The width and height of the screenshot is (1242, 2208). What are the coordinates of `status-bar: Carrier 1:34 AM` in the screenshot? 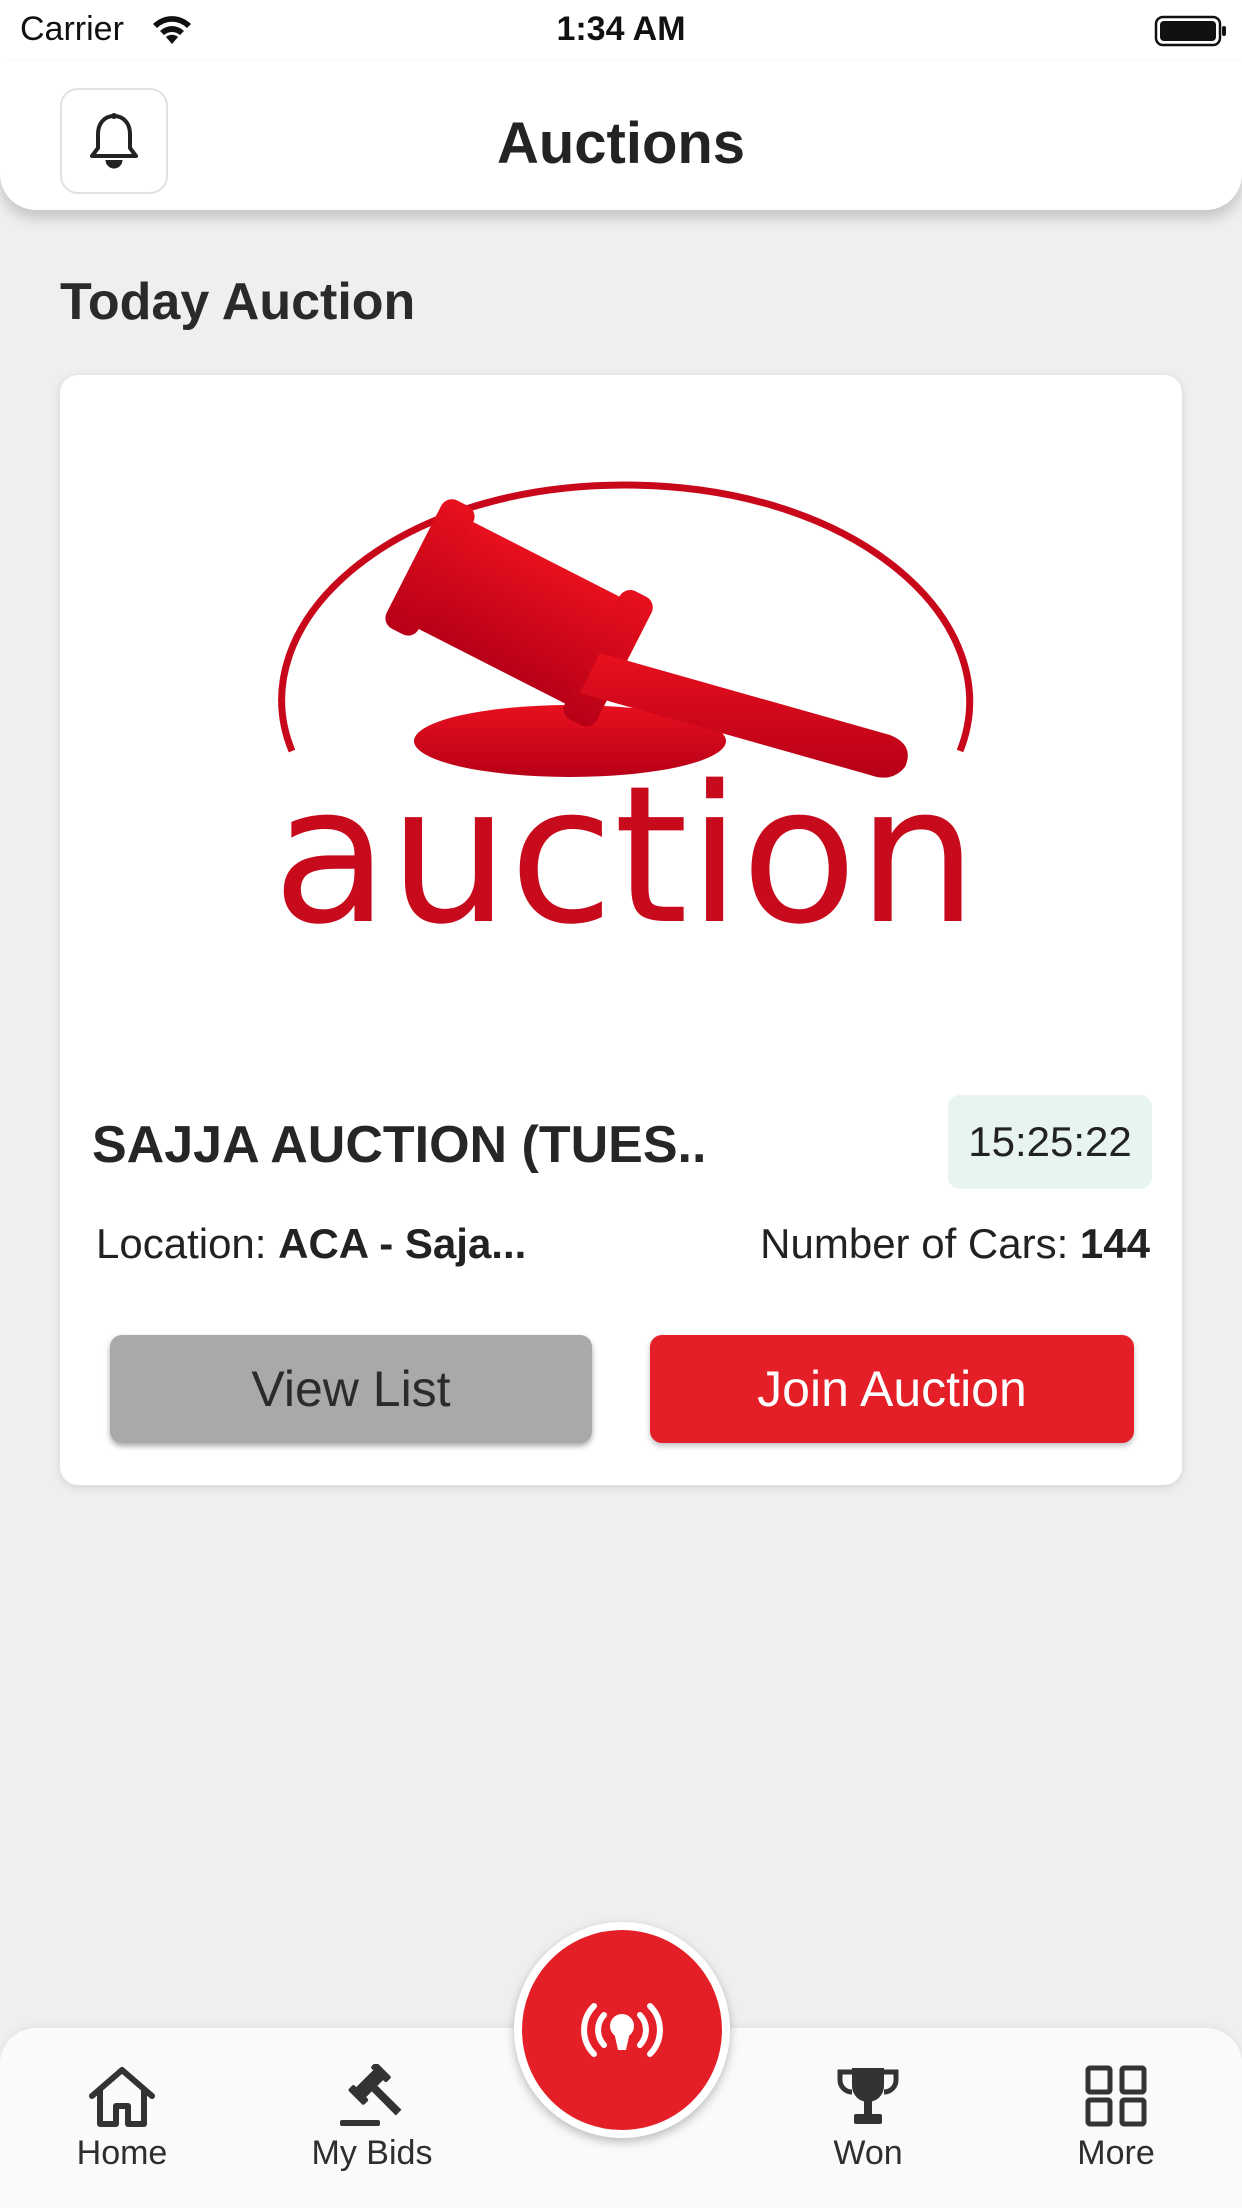 It's located at (621, 31).